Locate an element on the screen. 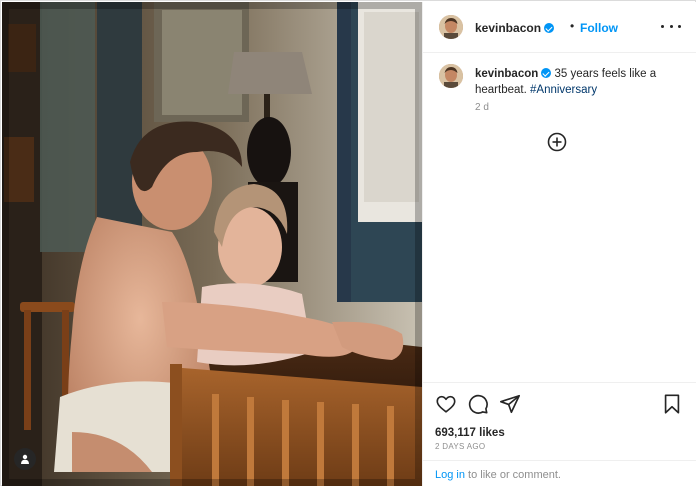 Image resolution: width=696 pixels, height=487 pixels. heart-icon is located at coordinates (446, 404).